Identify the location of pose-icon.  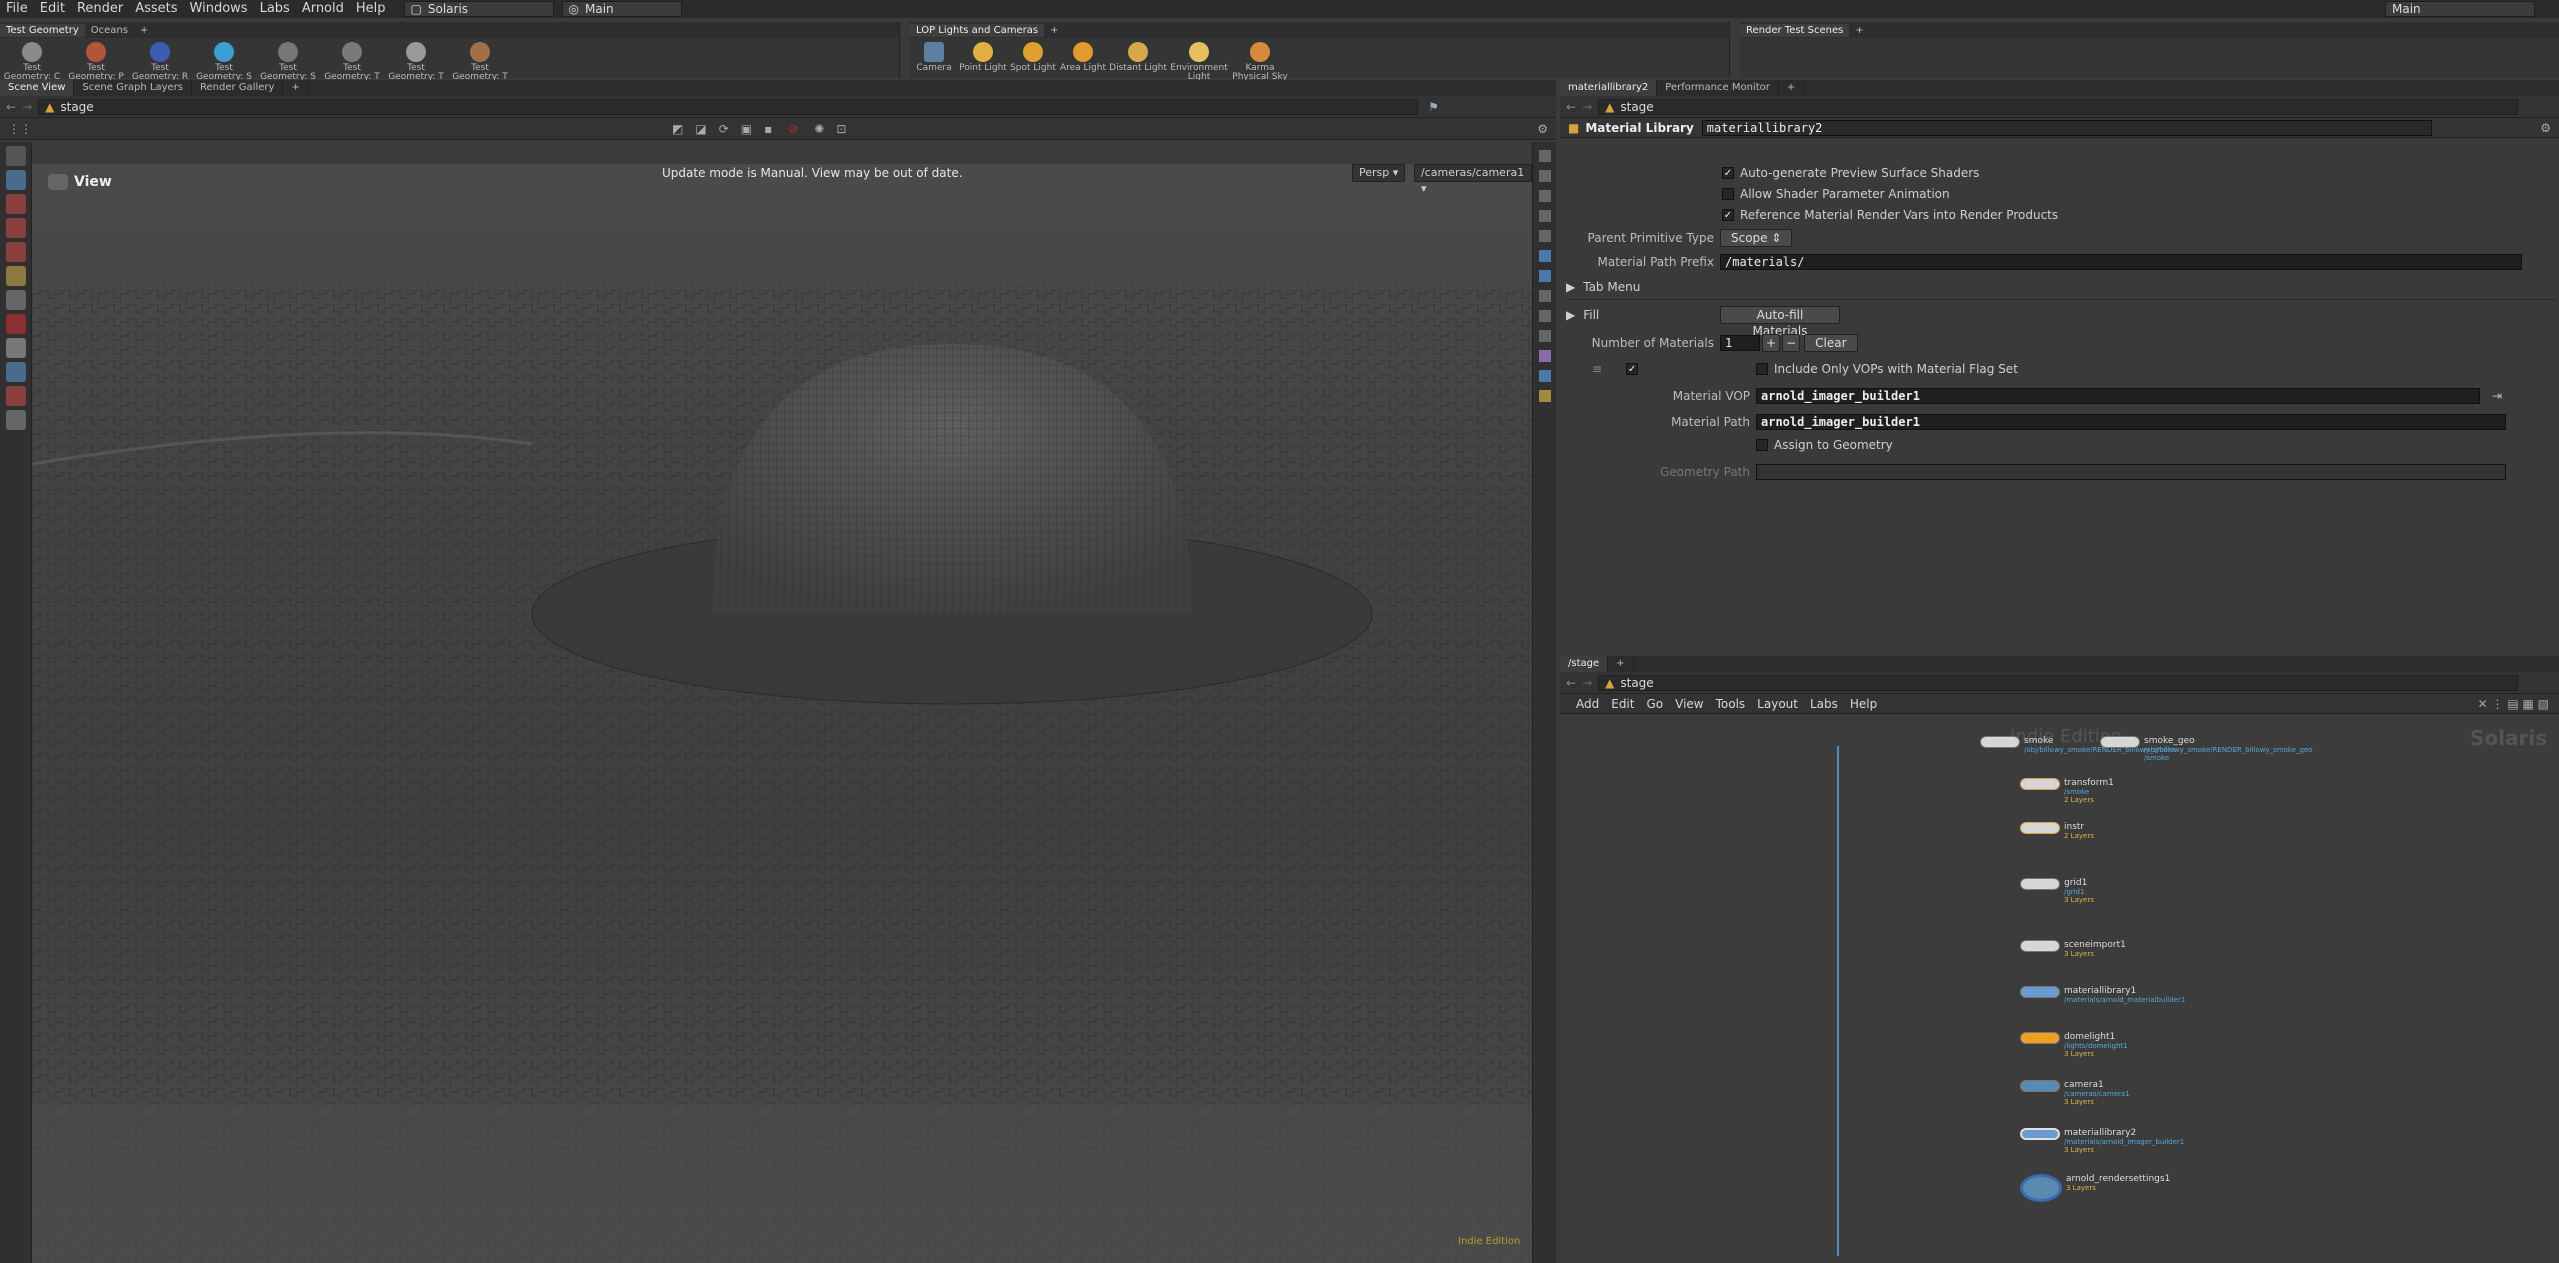
(16, 348).